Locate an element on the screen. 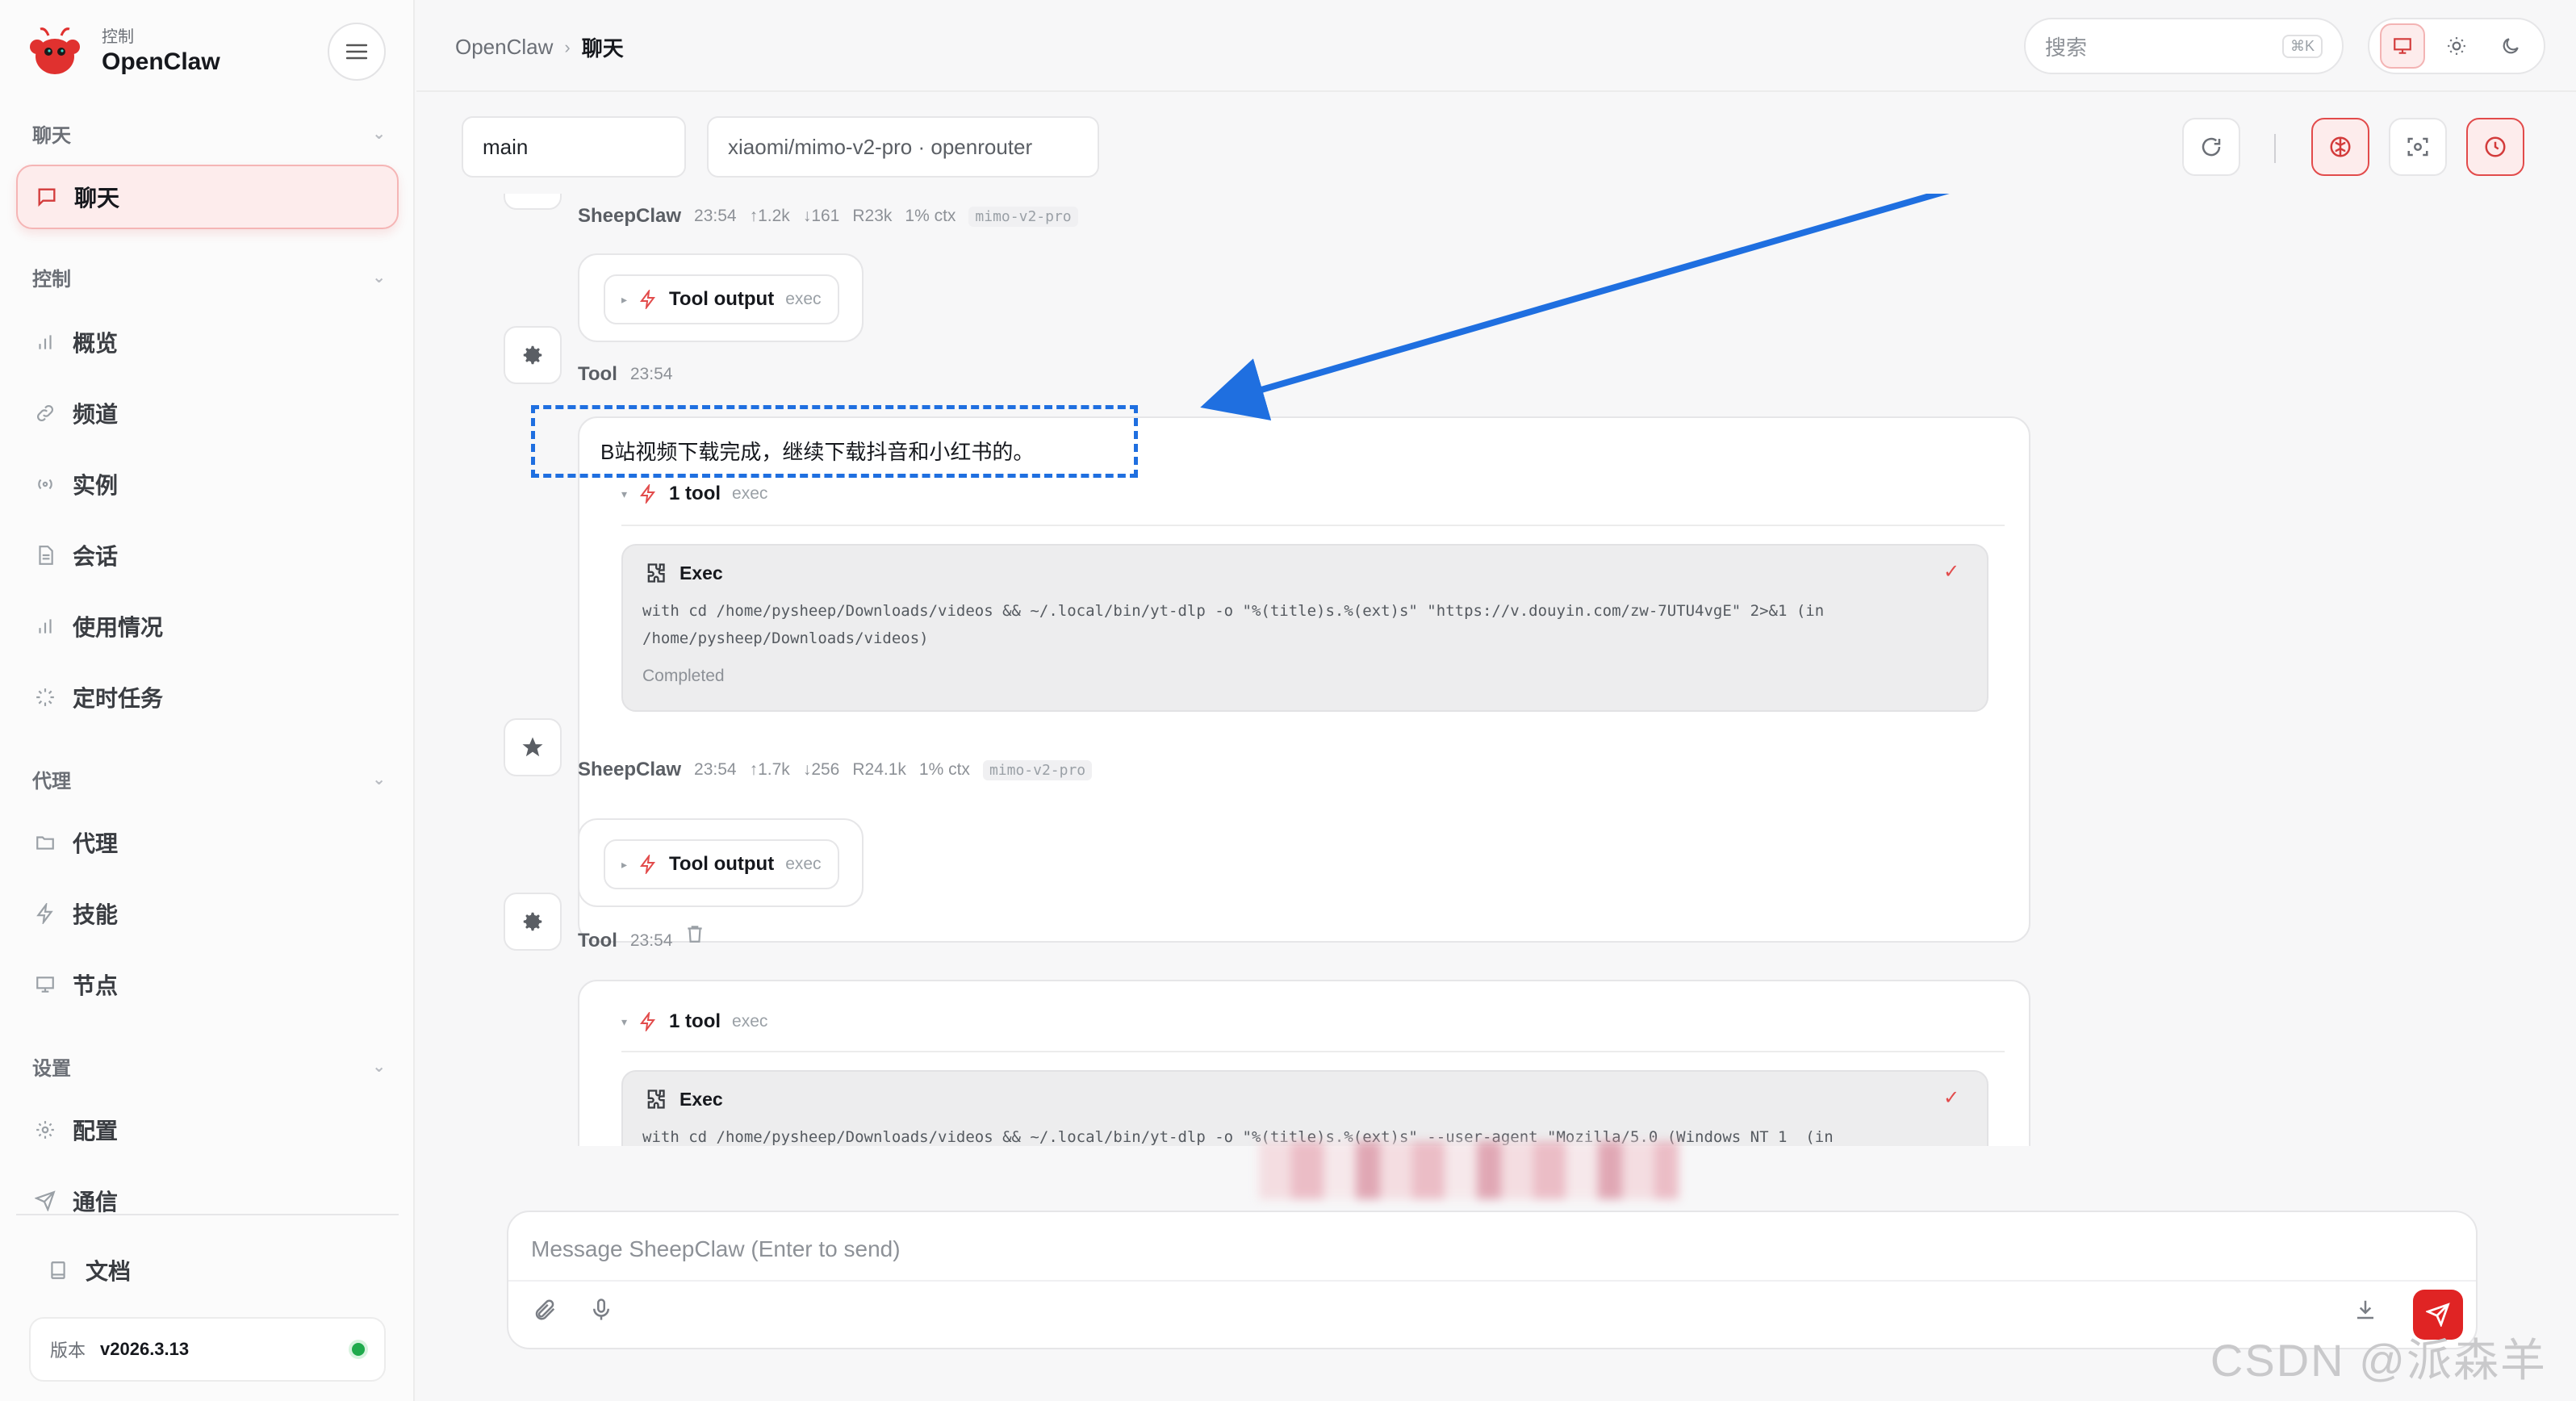 This screenshot has height=1401, width=2576. delete-message-button is located at coordinates (694, 934).